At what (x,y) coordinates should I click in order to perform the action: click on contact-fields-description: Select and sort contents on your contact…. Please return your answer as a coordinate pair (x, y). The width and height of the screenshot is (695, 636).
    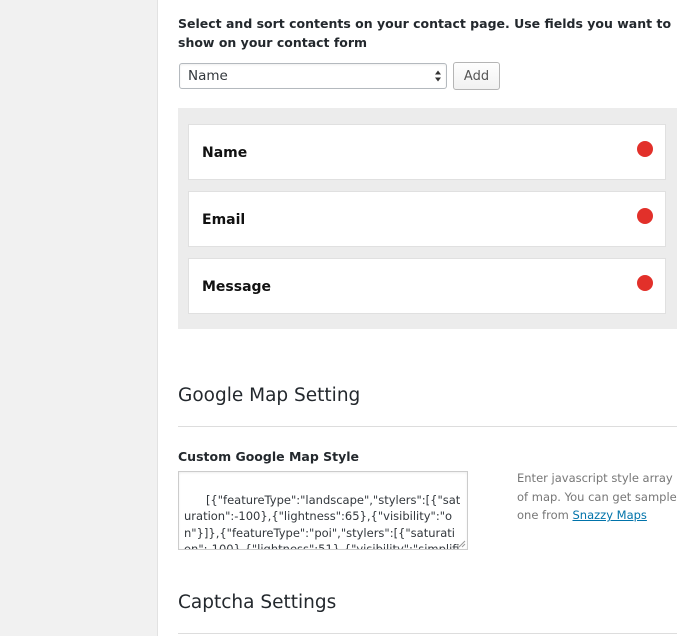
    Looking at the image, I should click on (425, 33).